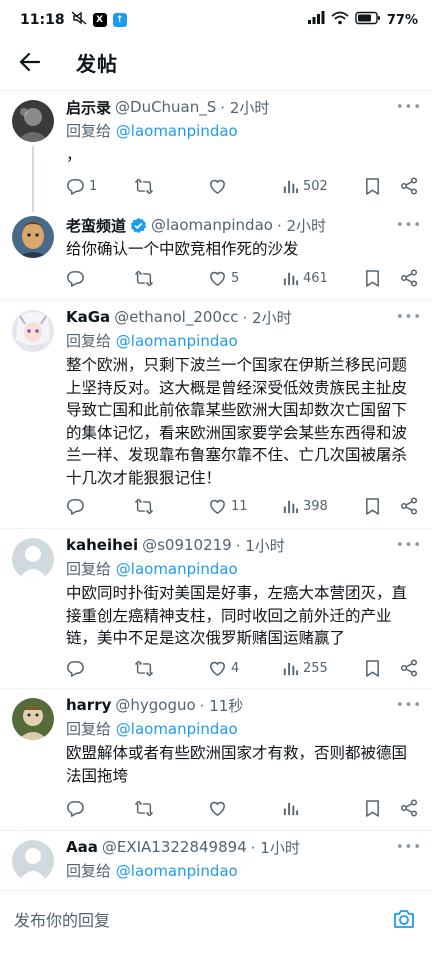  What do you see at coordinates (88, 317) in the screenshot?
I see `author-name: KaGa` at bounding box center [88, 317].